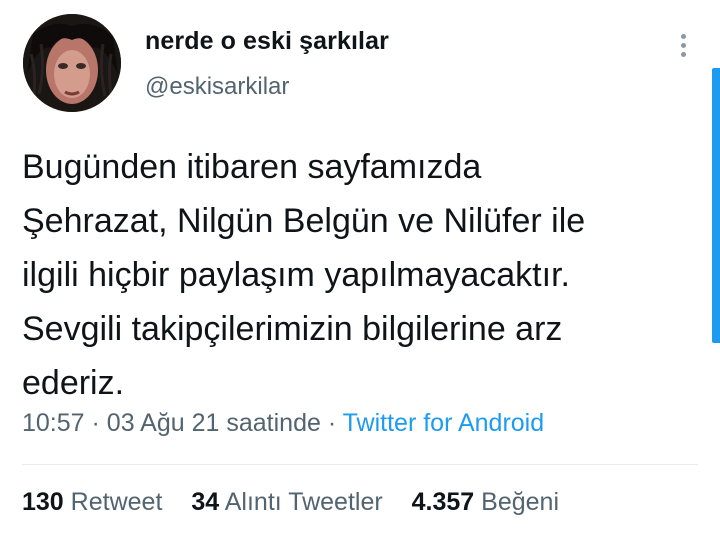 This screenshot has width=720, height=545. Describe the element at coordinates (292, 329) in the screenshot. I see `tweet-text-line: Sevgili takipçilerimizin bilgilerine arz` at that location.